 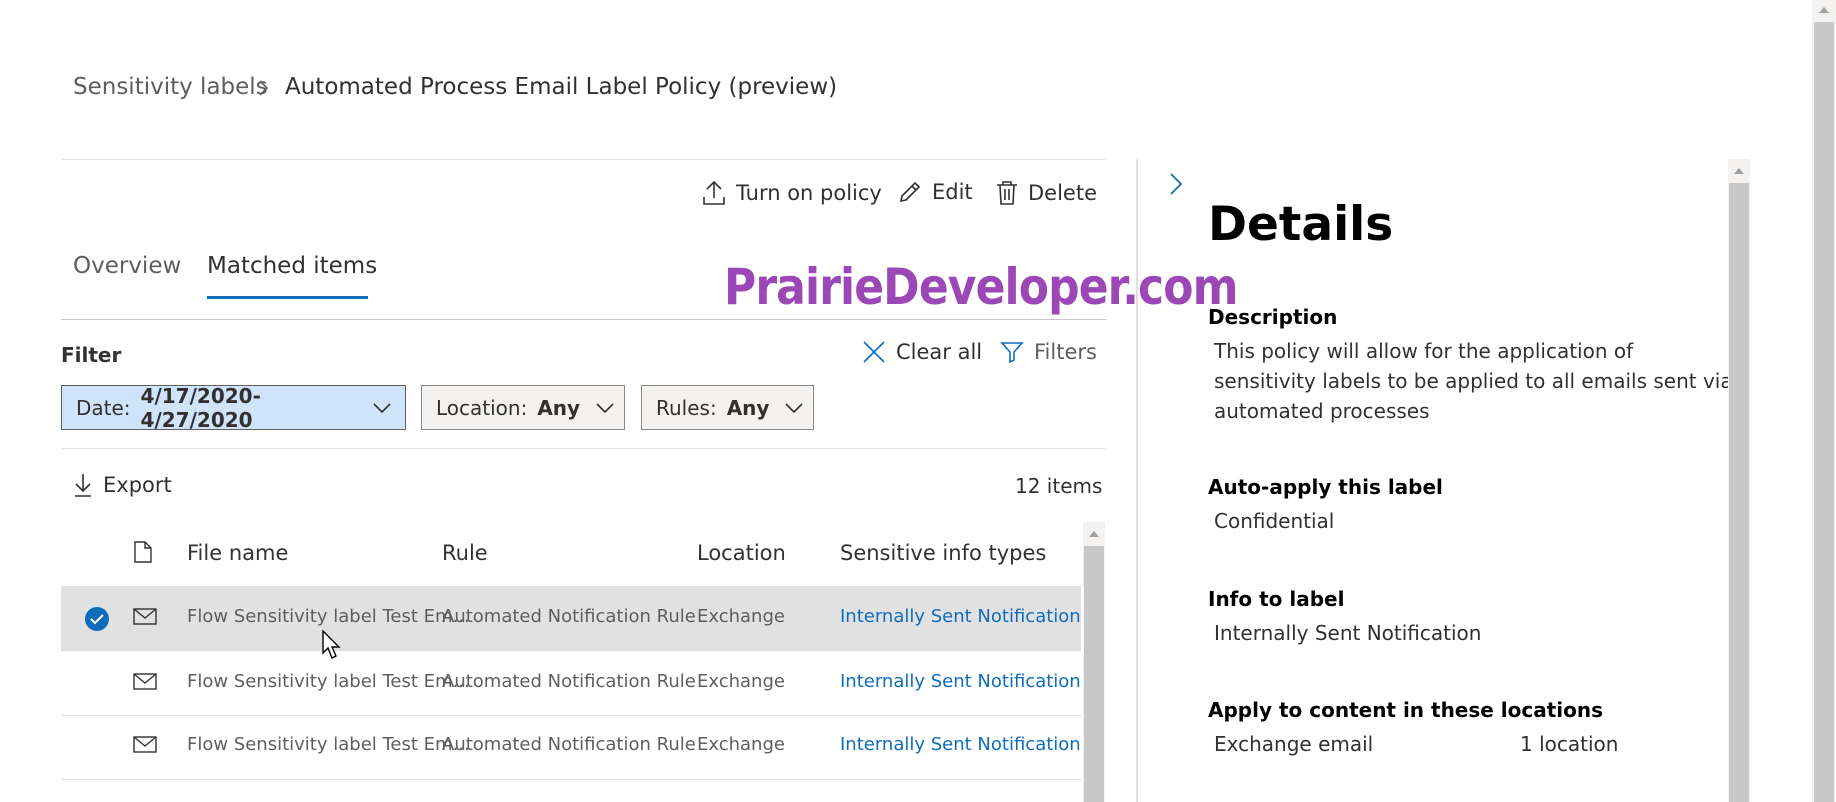 What do you see at coordinates (1824, 412) in the screenshot?
I see `window-scrollbar-thumb` at bounding box center [1824, 412].